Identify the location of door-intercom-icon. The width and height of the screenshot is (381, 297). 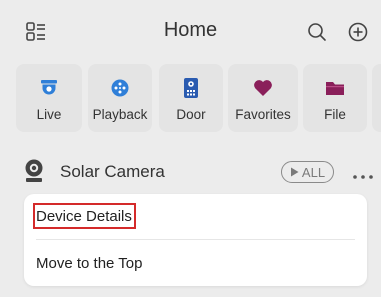
(191, 88).